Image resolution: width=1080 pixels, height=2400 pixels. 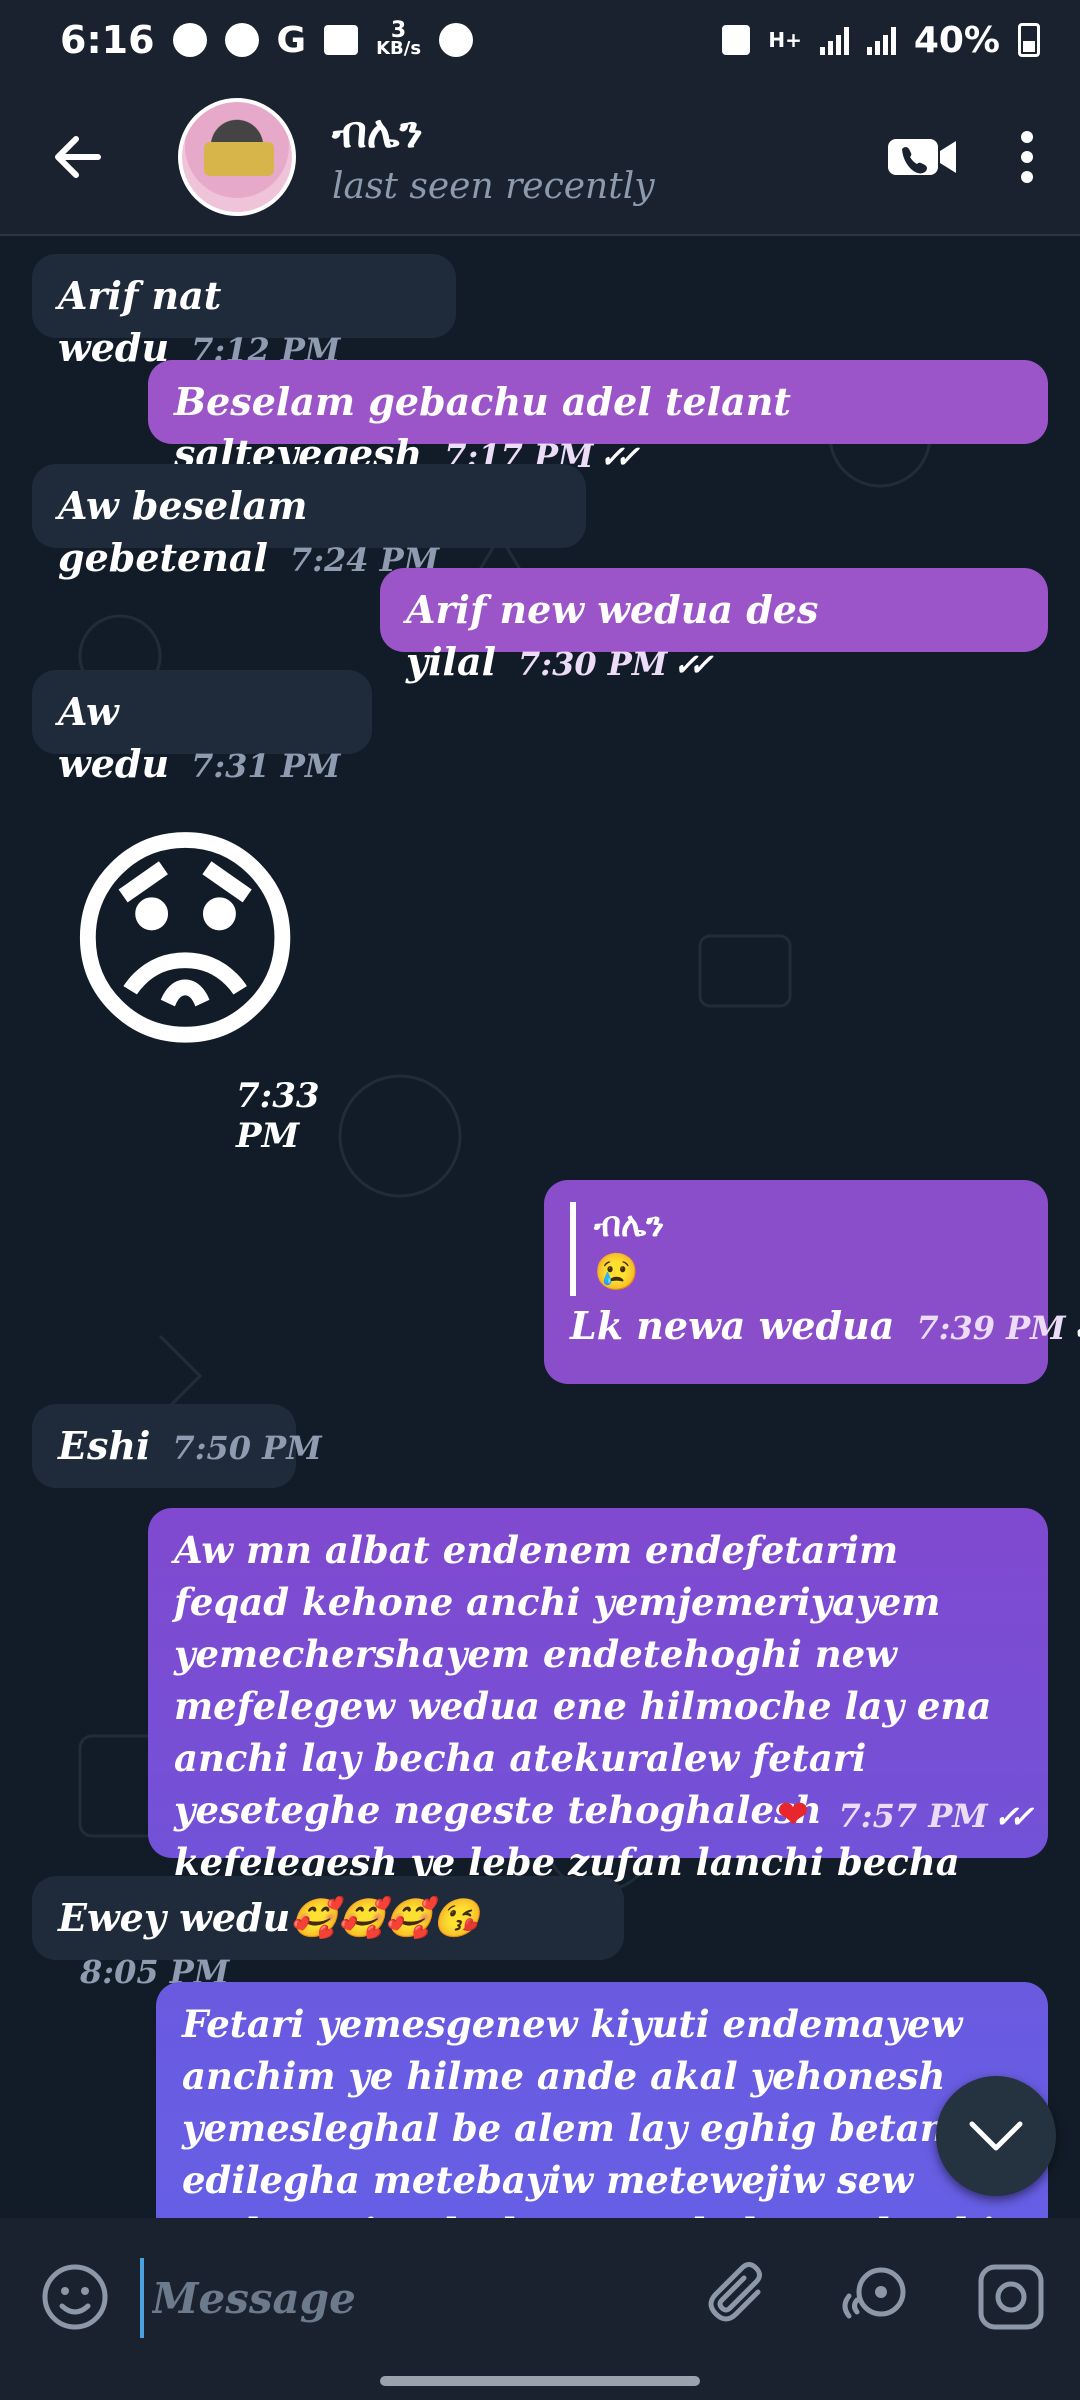 I want to click on back-arrow-icon, so click(x=78, y=157).